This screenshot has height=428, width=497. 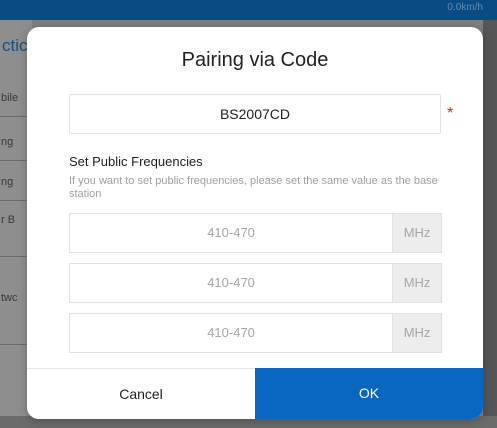 What do you see at coordinates (141, 393) in the screenshot?
I see `cancel-button: Cancel` at bounding box center [141, 393].